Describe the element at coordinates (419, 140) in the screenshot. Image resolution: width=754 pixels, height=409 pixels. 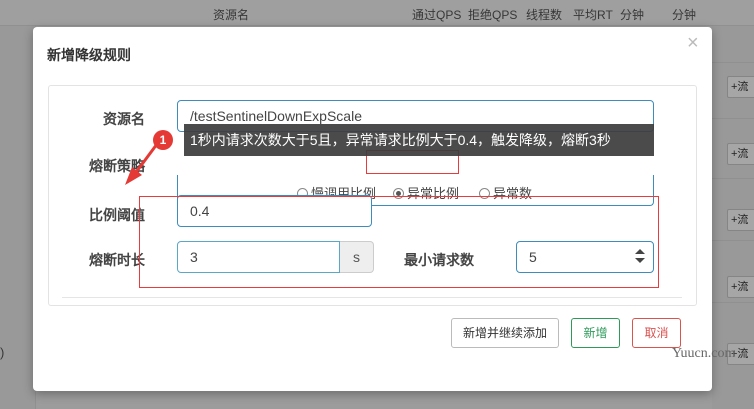
I see `annotation-tooltip: 1秒内请求次数大于5且，异常请求比例大于0.4，触发降级，熔断3秒` at that location.